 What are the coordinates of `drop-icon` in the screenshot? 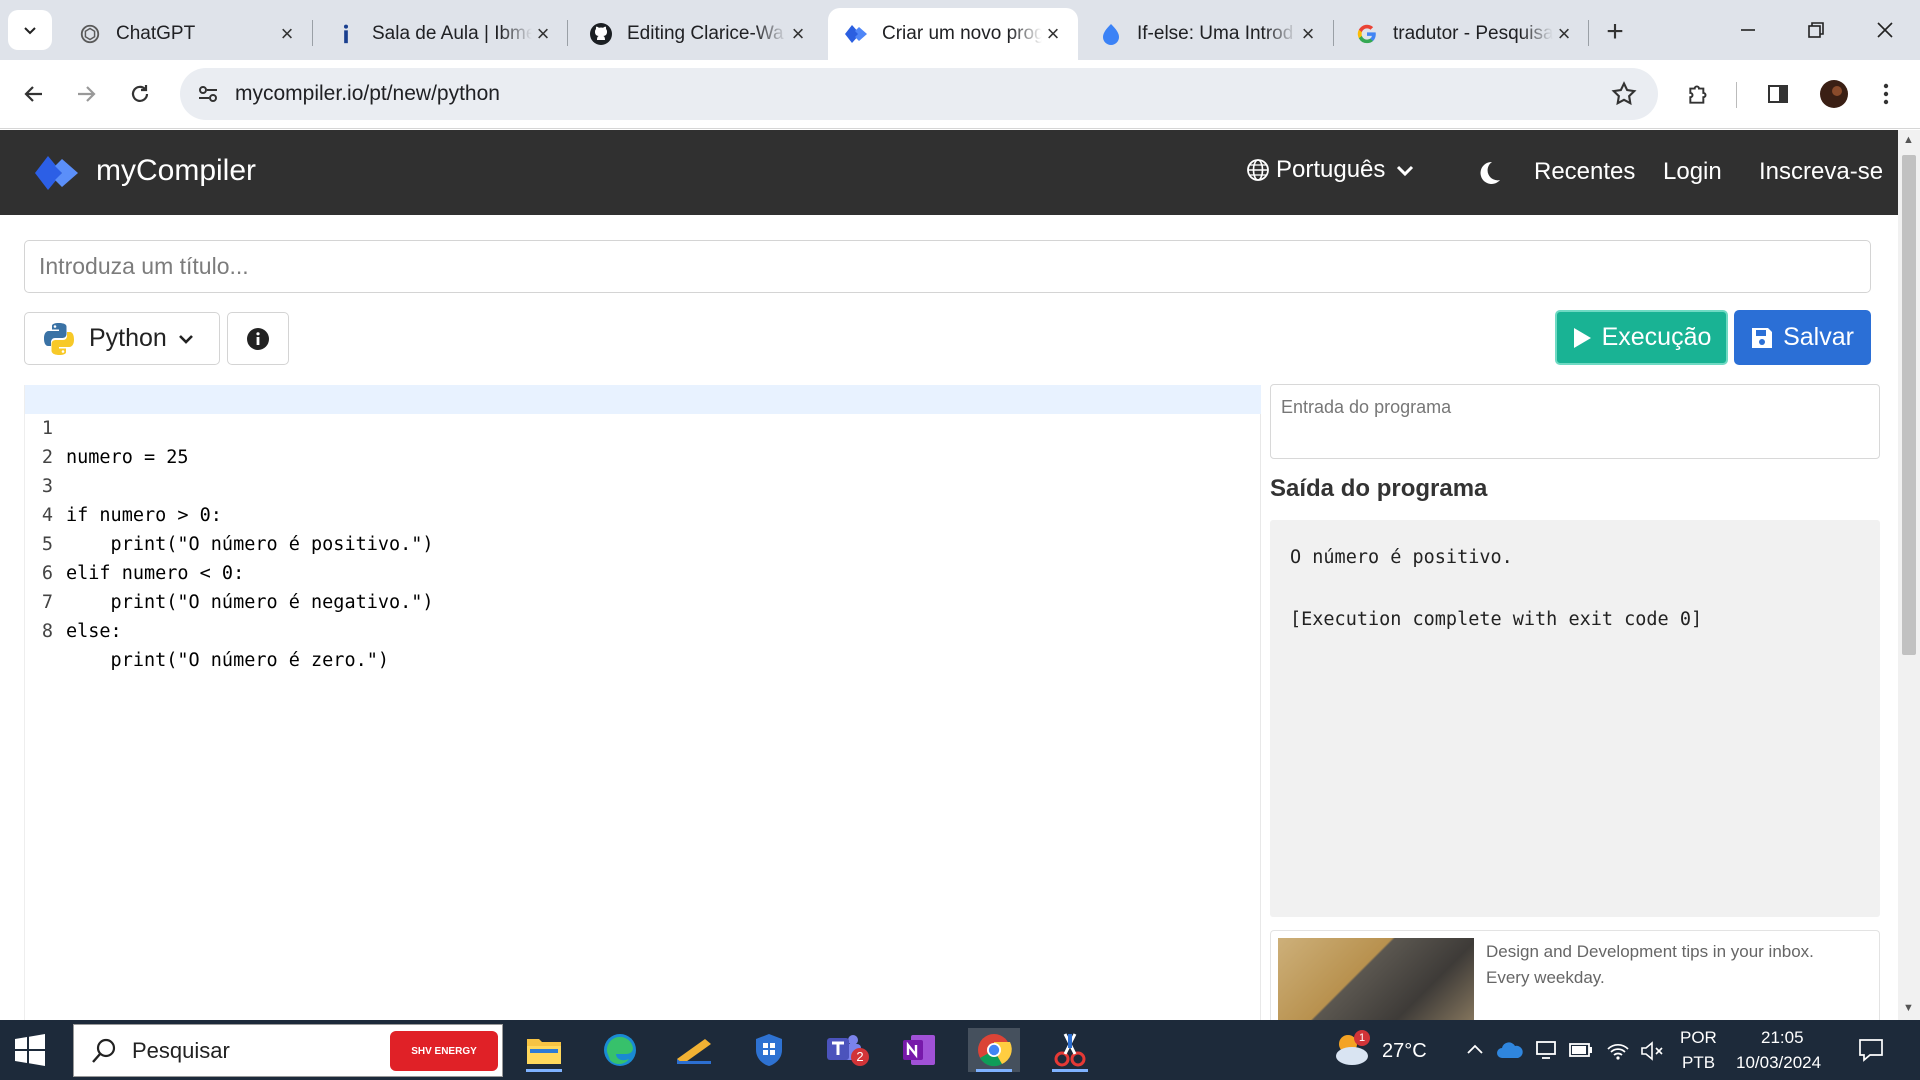 It's located at (1111, 34).